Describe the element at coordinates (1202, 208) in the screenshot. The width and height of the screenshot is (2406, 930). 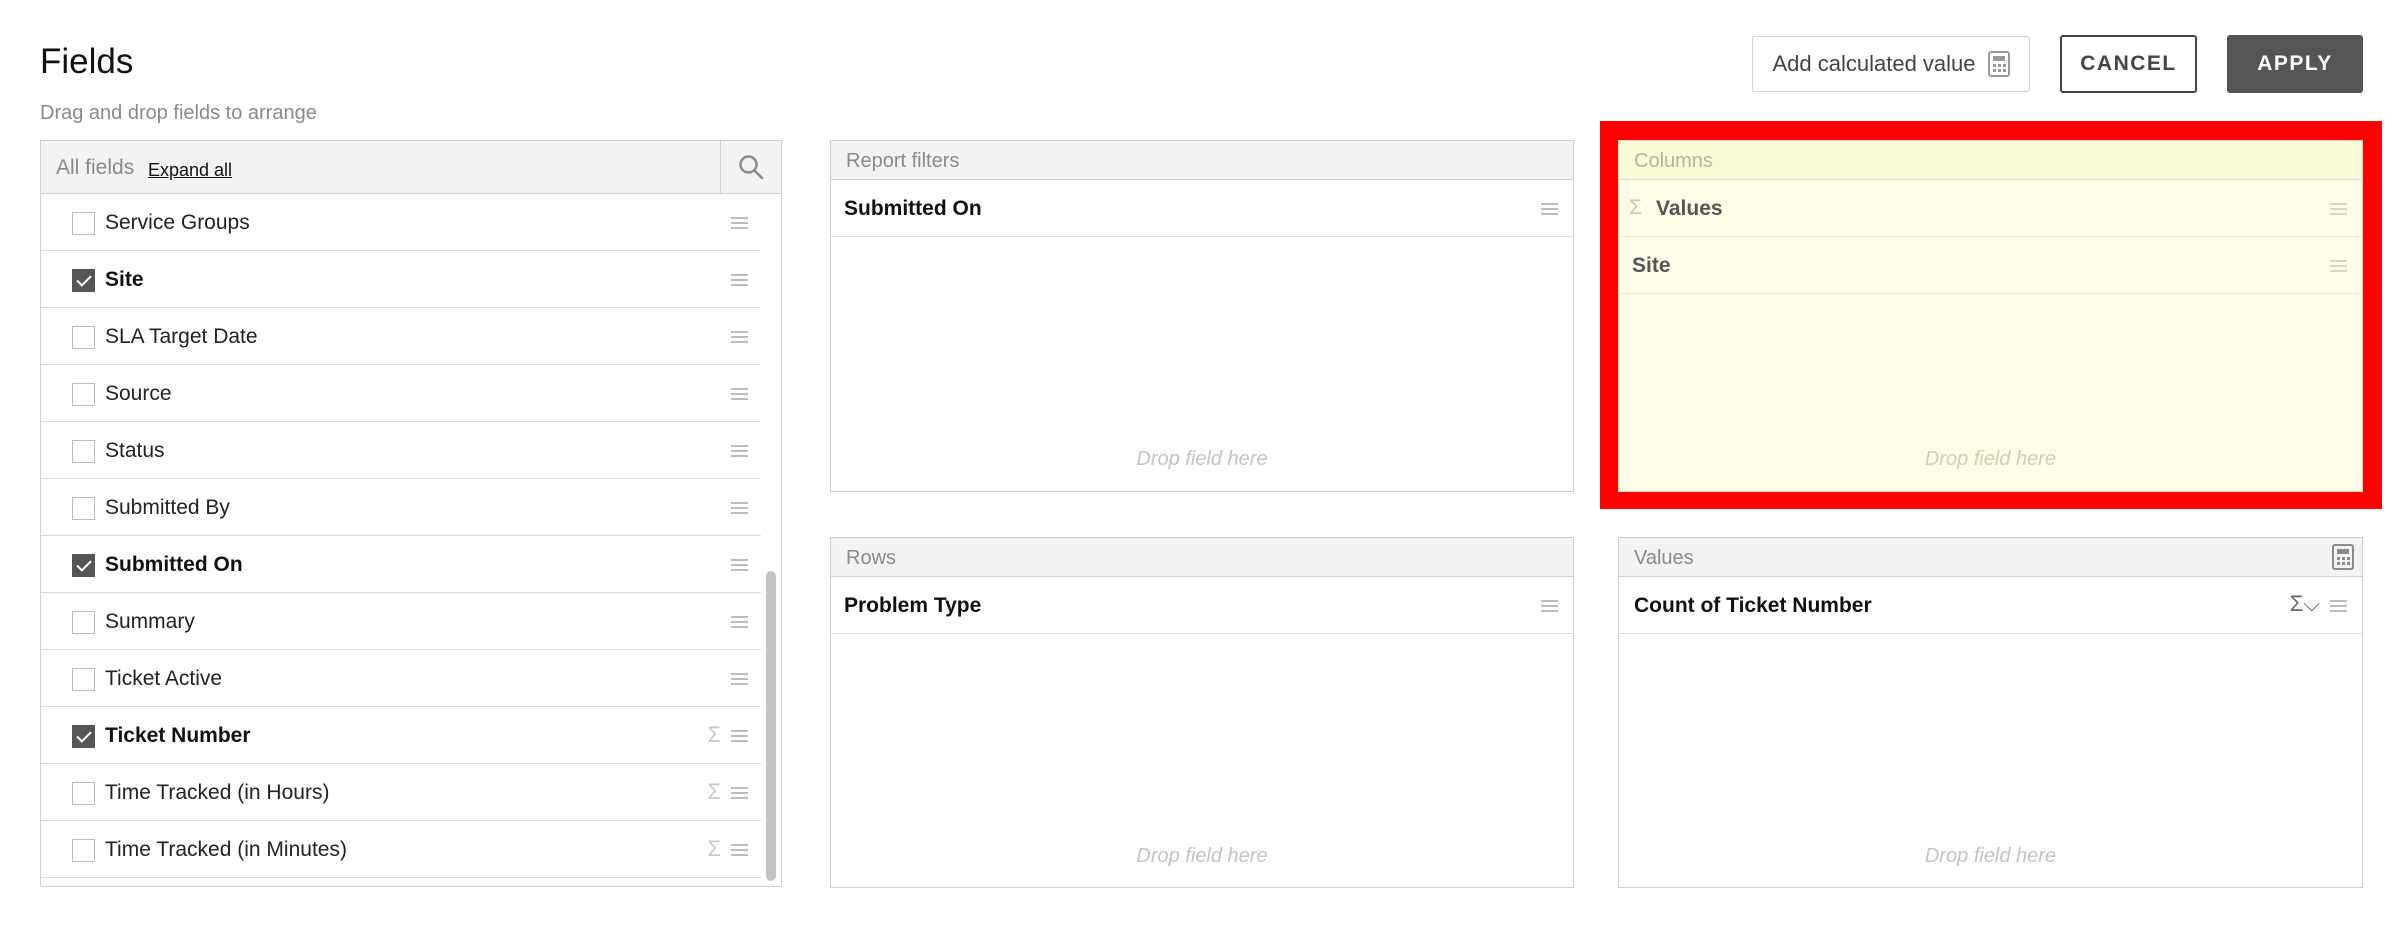
I see `report-filter-item: Submitted On` at that location.